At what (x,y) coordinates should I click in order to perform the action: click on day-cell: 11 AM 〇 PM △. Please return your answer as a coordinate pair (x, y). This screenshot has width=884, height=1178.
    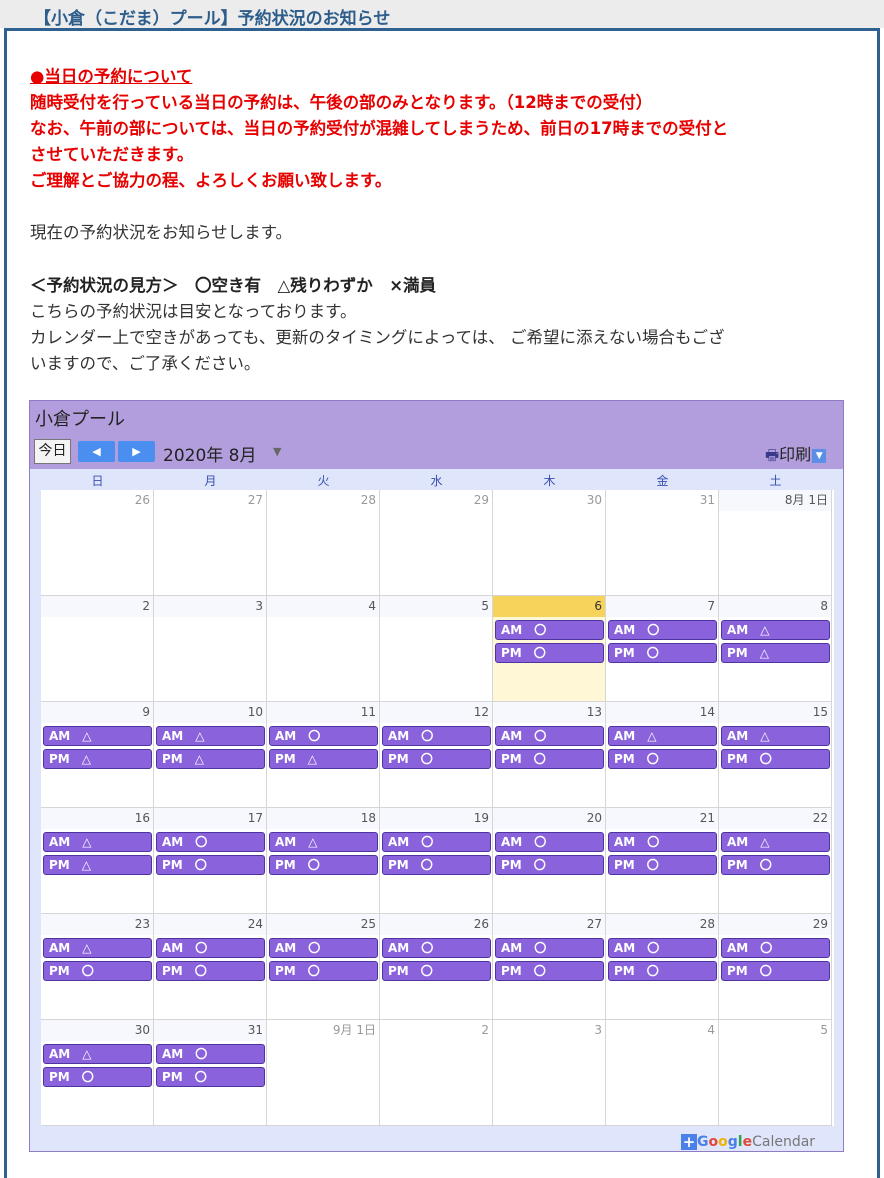
    Looking at the image, I should click on (323, 755).